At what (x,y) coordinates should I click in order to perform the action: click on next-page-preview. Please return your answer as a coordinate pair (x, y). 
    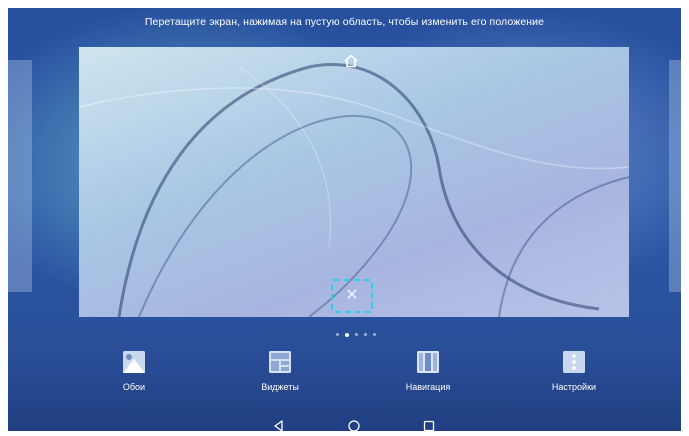
    Looking at the image, I should click on (675, 176).